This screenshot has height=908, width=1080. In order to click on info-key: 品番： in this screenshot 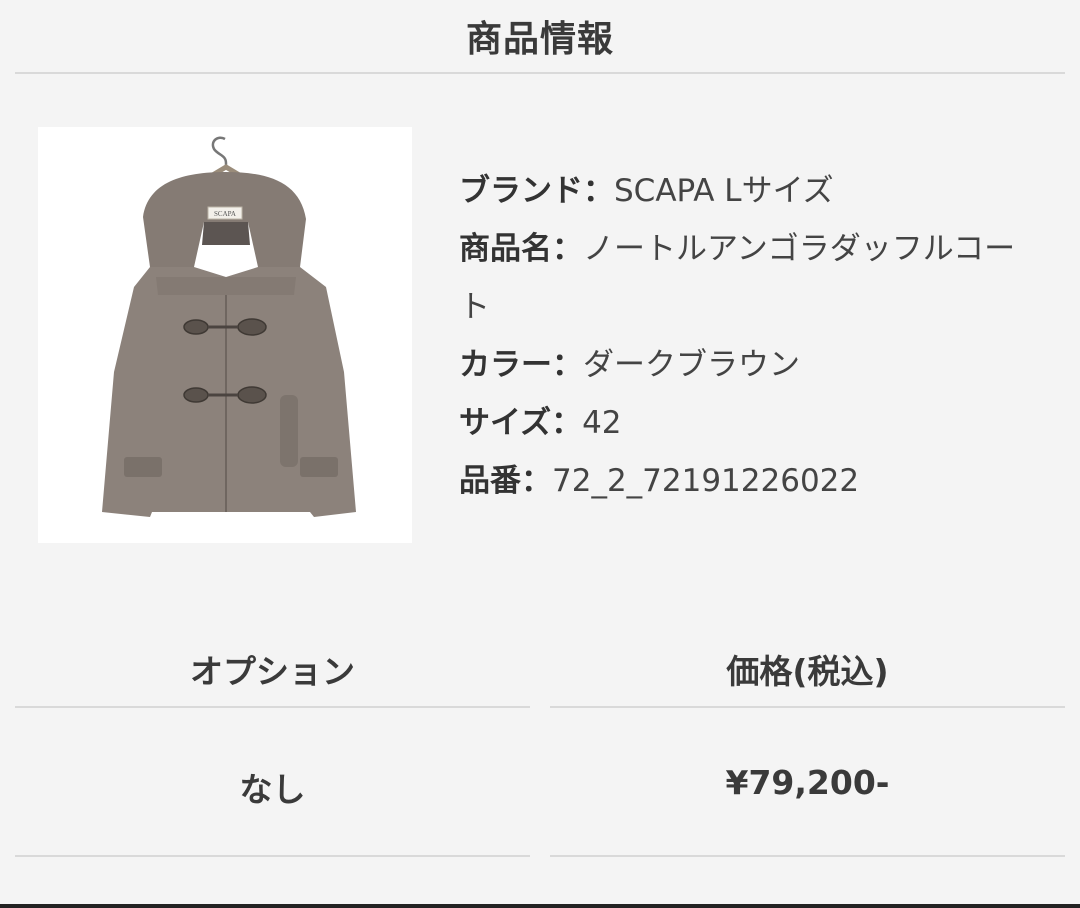, I will do `click(505, 481)`.